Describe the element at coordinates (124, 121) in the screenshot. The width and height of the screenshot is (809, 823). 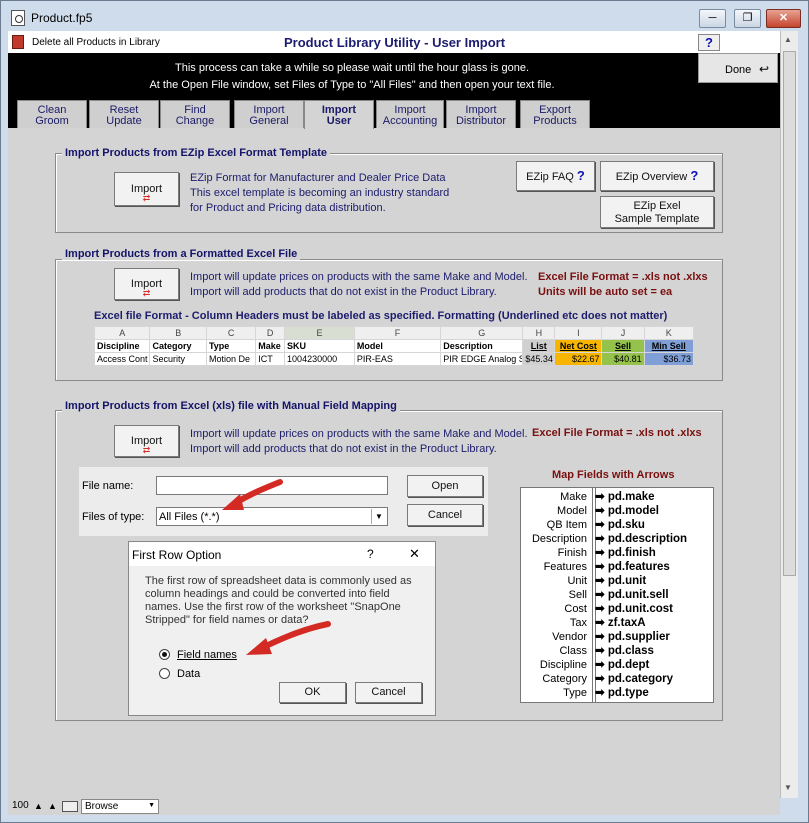
I see `tab-label: Update` at that location.